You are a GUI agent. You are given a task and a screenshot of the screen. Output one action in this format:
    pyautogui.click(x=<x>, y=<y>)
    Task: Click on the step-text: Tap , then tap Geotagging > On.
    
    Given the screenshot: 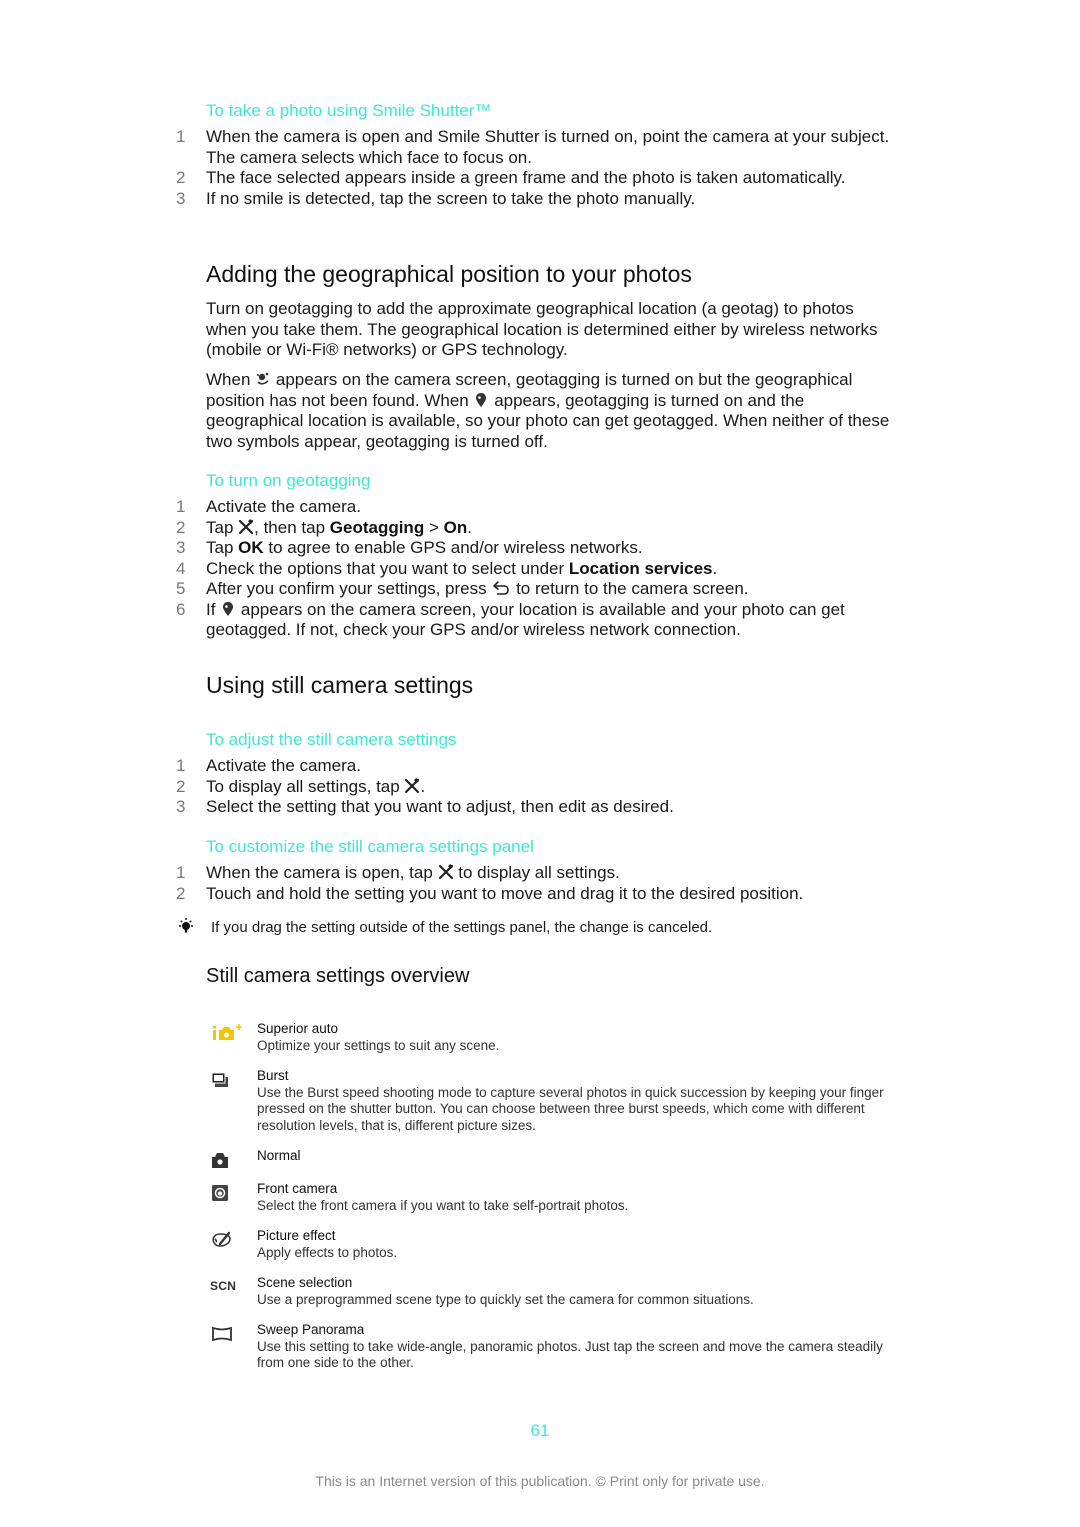 What is the action you would take?
    pyautogui.click(x=551, y=528)
    